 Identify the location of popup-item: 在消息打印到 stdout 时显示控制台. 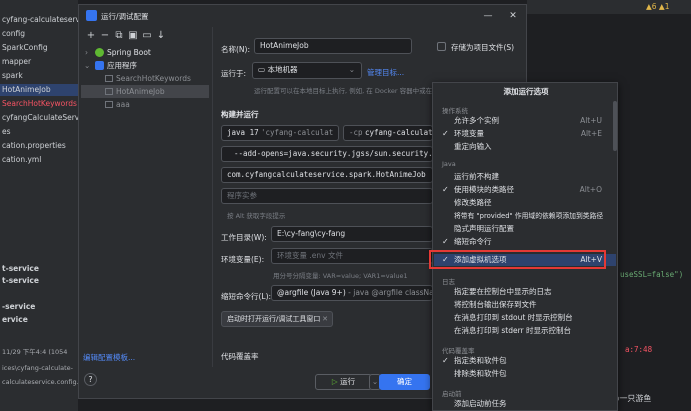
(525, 318).